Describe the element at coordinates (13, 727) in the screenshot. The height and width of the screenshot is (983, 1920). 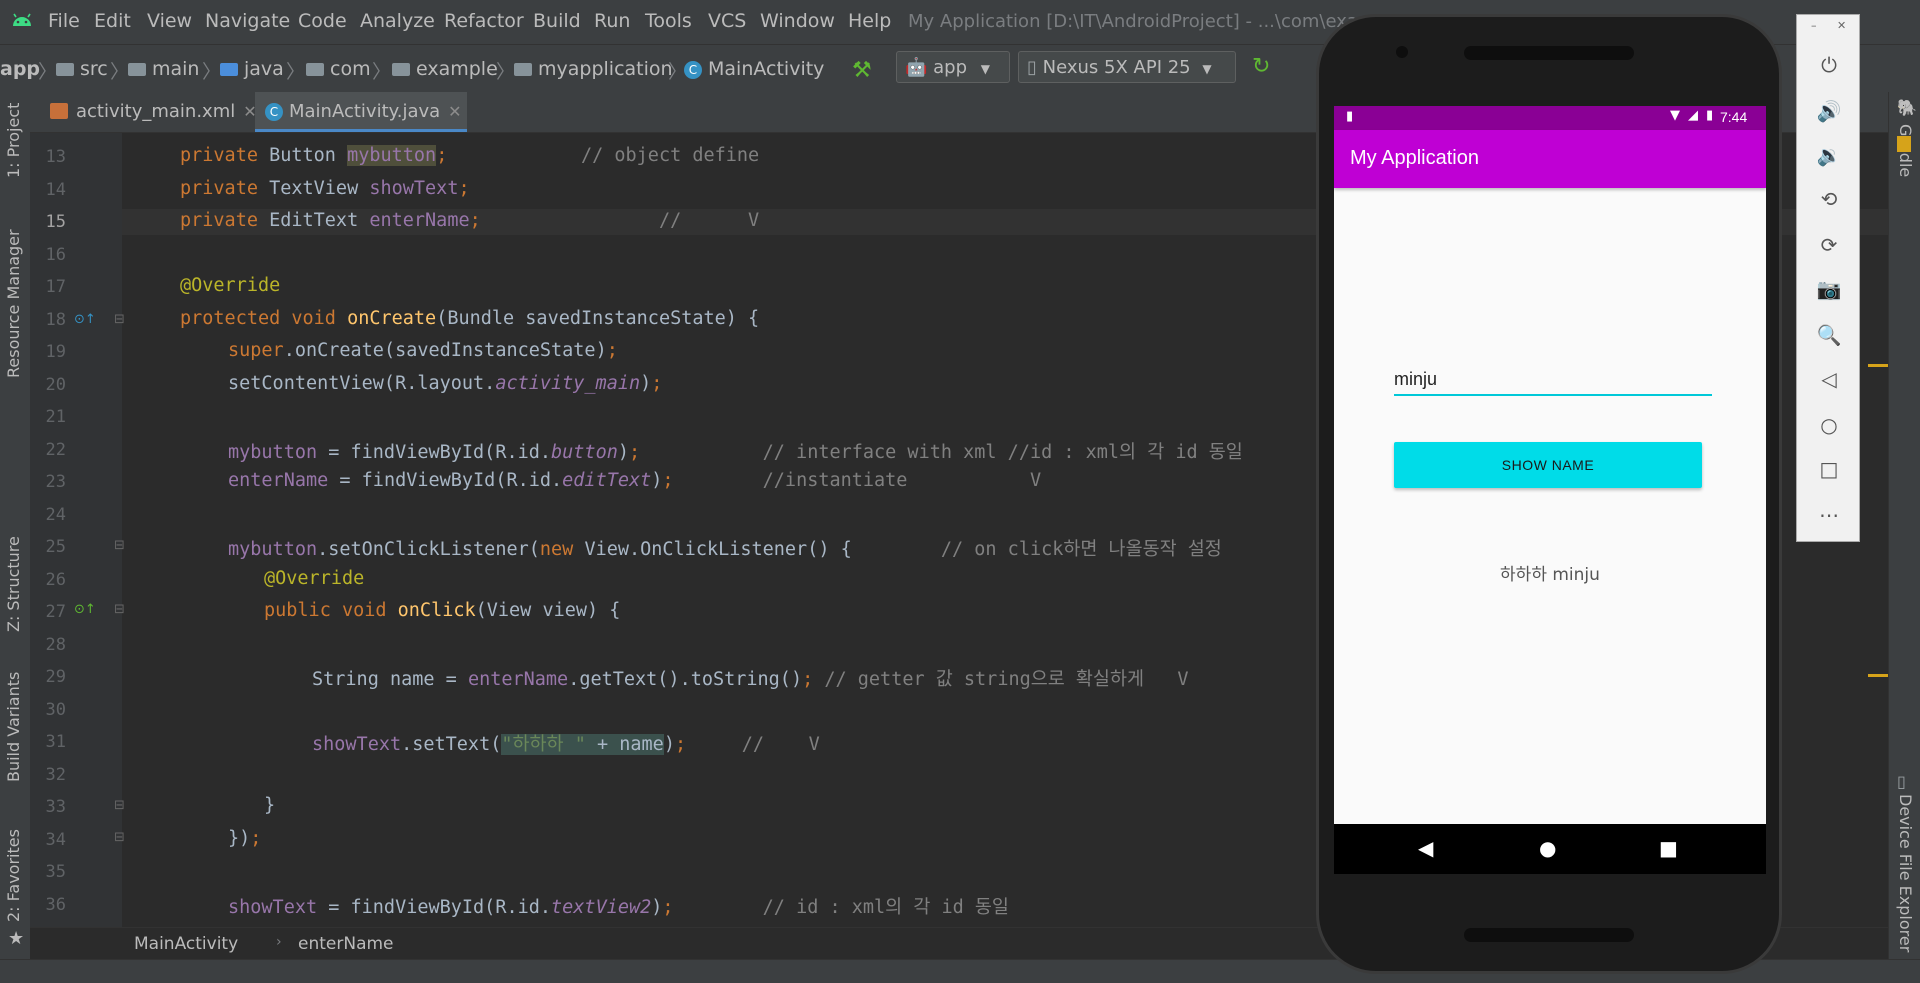
I see `tool-build-variants: Build Variants` at that location.